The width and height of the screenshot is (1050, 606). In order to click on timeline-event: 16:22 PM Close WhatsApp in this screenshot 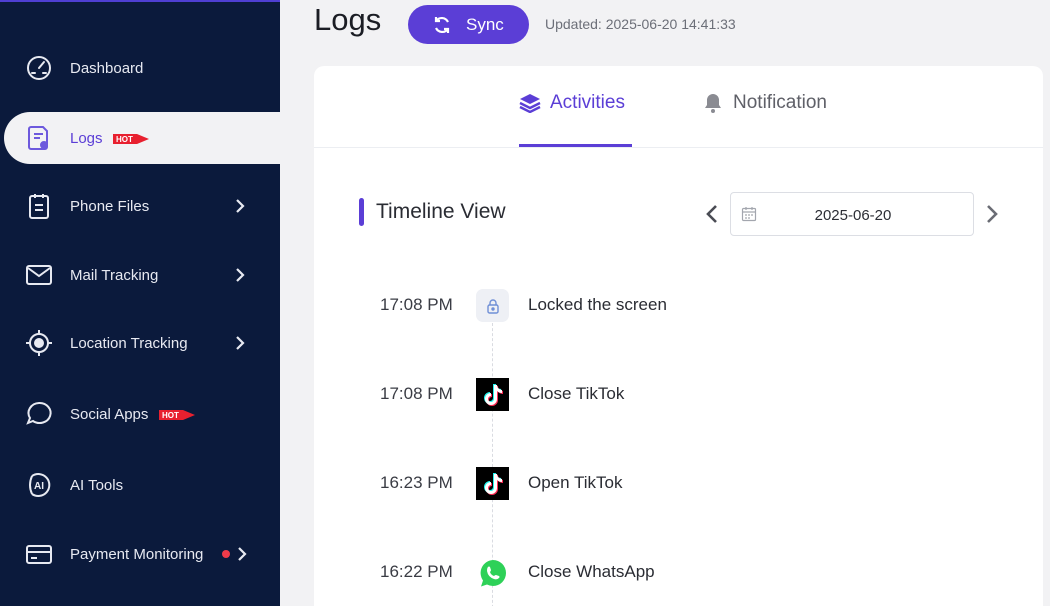, I will do `click(678, 572)`.